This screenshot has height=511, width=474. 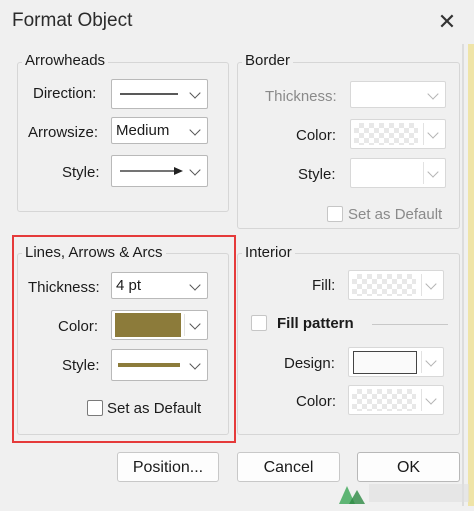 What do you see at coordinates (395, 214) in the screenshot?
I see `border-default-label: Set as Default` at bounding box center [395, 214].